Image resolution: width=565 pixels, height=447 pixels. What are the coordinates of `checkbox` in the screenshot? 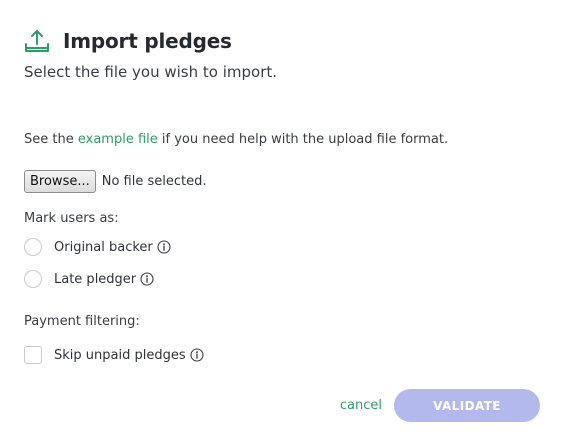 It's located at (33, 355).